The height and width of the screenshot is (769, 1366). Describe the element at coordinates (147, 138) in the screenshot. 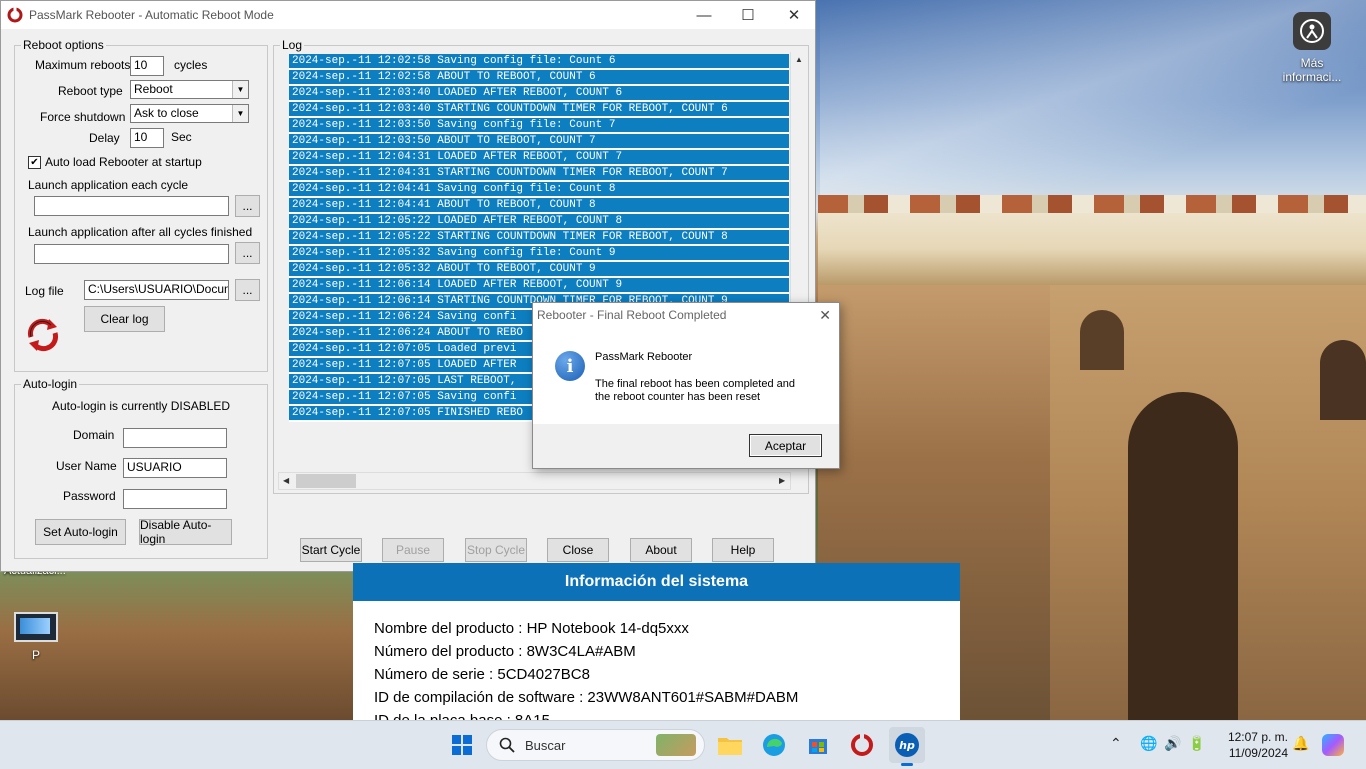

I see `delay-input: 10` at that location.